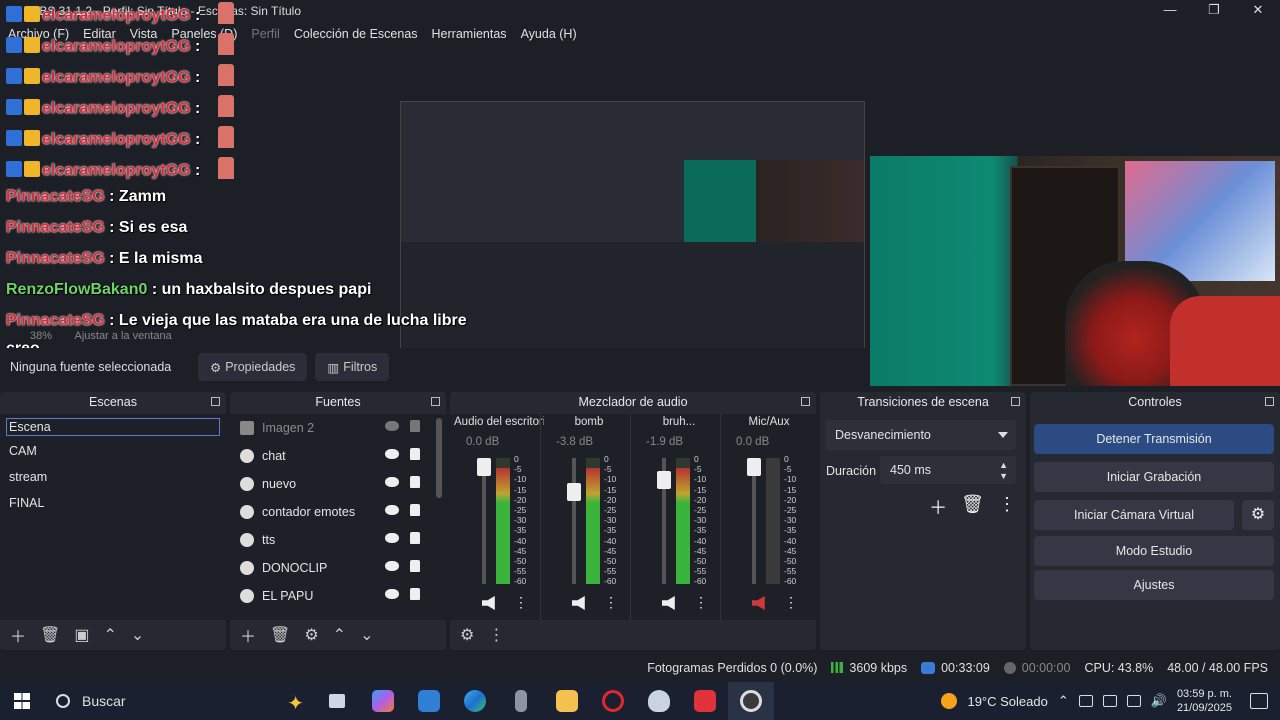  What do you see at coordinates (383, 701) in the screenshot?
I see `copilot-app` at bounding box center [383, 701].